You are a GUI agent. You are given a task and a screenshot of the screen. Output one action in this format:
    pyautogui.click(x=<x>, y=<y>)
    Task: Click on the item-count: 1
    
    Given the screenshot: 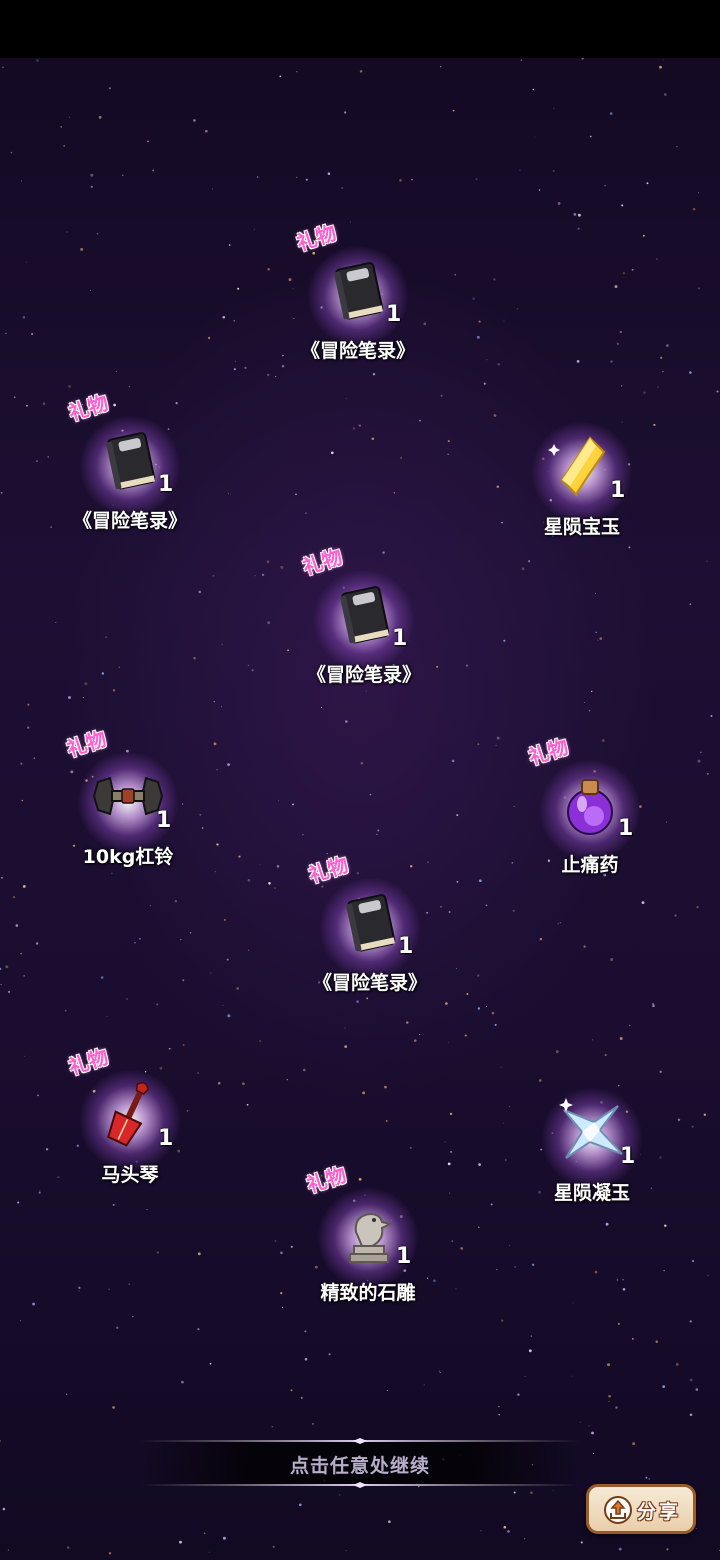 What is the action you would take?
    pyautogui.click(x=404, y=1256)
    